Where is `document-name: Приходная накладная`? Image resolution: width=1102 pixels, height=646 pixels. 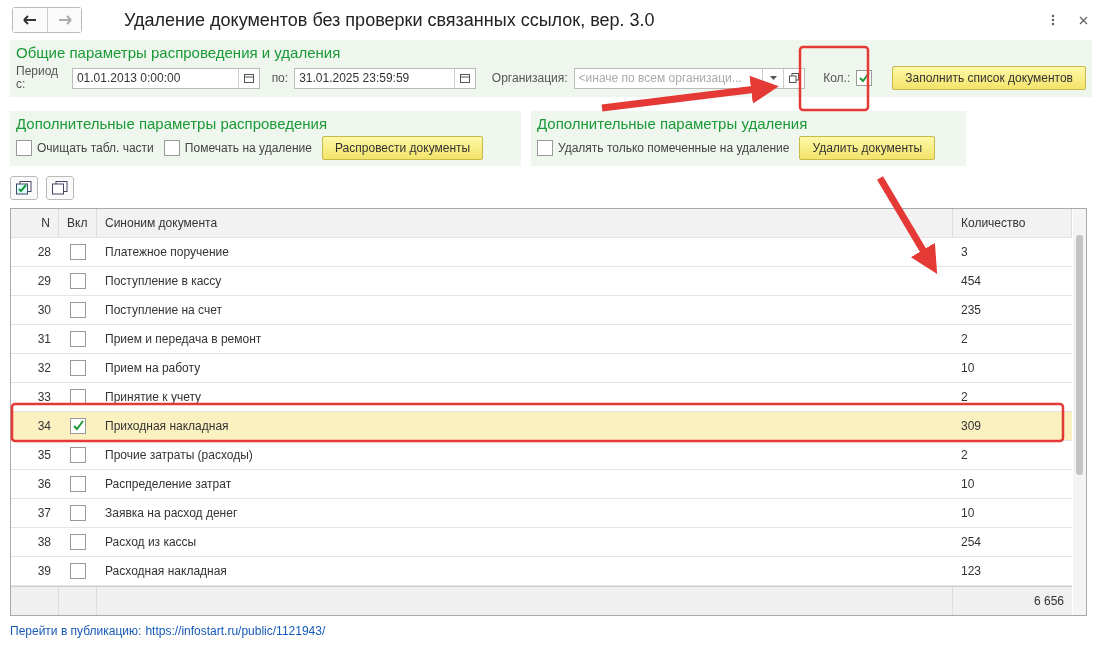 document-name: Приходная накладная is located at coordinates (167, 426).